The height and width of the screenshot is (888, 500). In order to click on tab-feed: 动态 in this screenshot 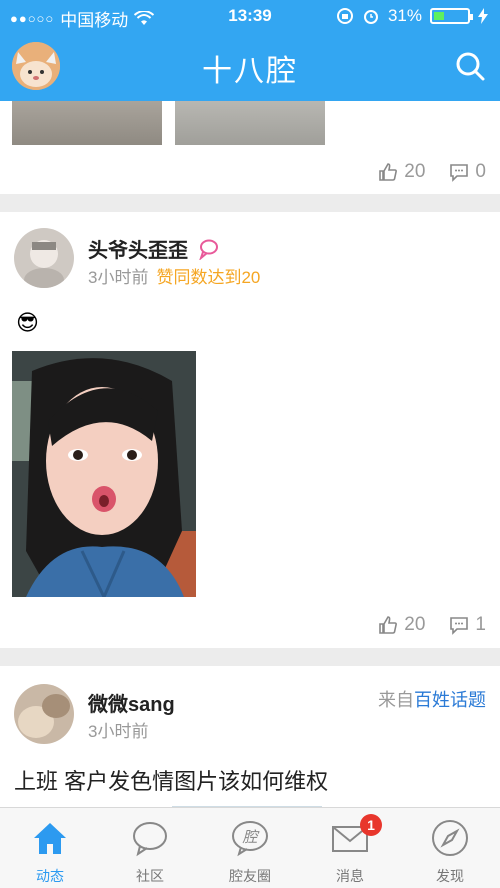, I will do `click(50, 848)`.